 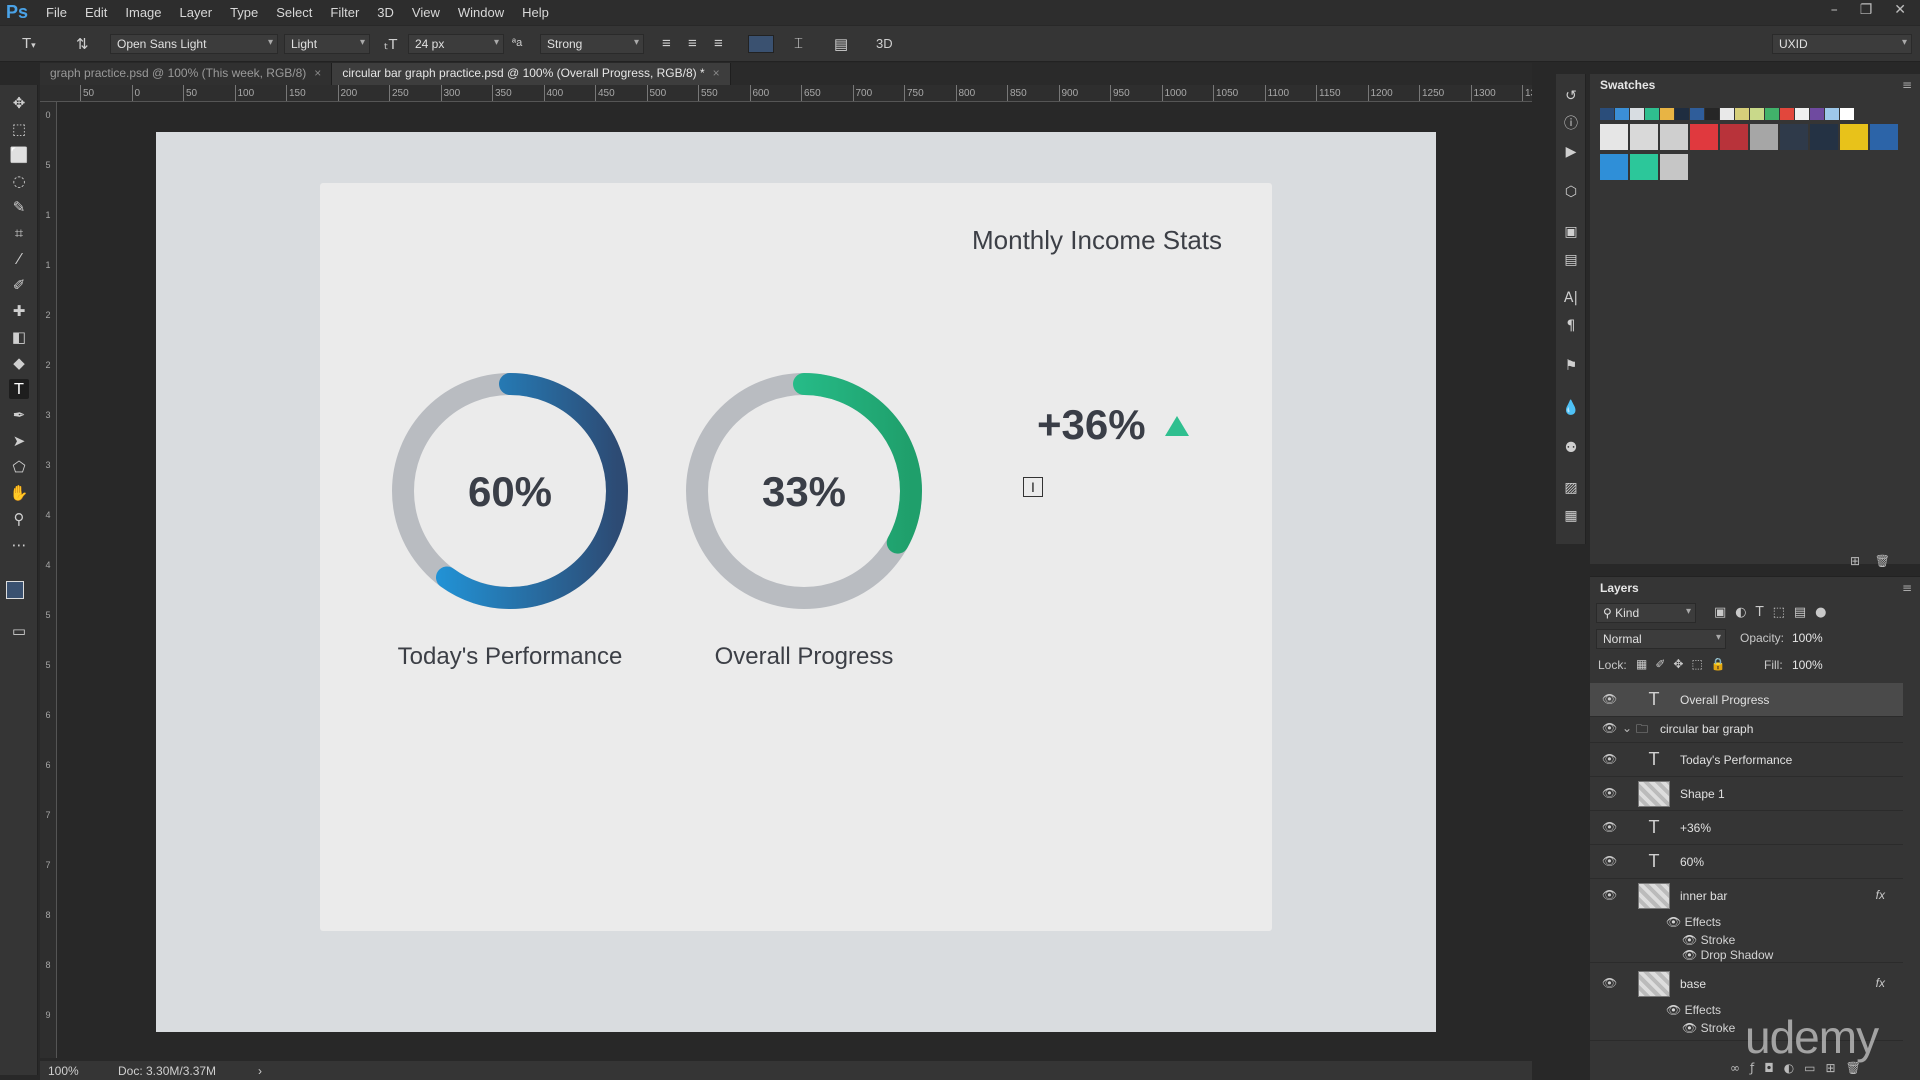 What do you see at coordinates (385, 12) in the screenshot?
I see `menu-3d: 3D` at bounding box center [385, 12].